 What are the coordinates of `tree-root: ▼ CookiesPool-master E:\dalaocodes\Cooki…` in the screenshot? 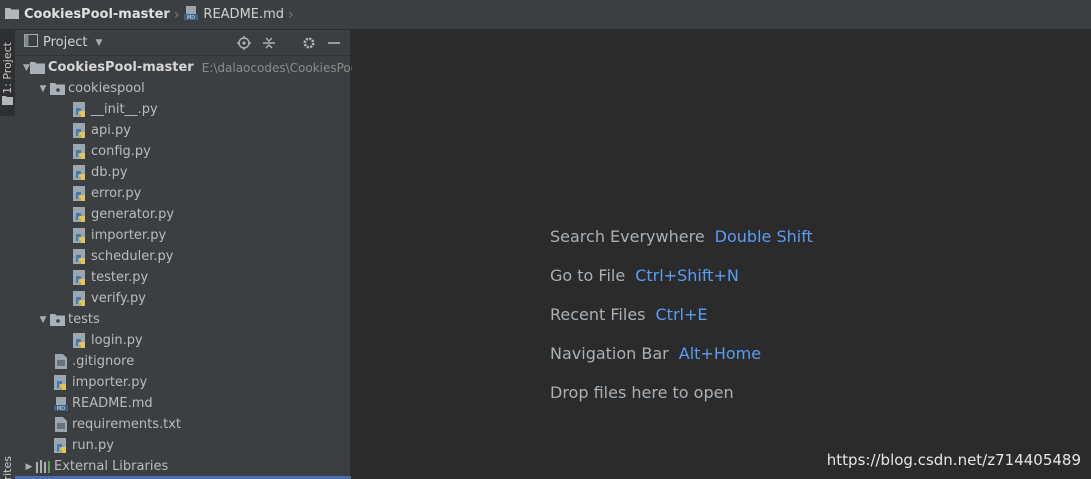 It's located at (190, 67).